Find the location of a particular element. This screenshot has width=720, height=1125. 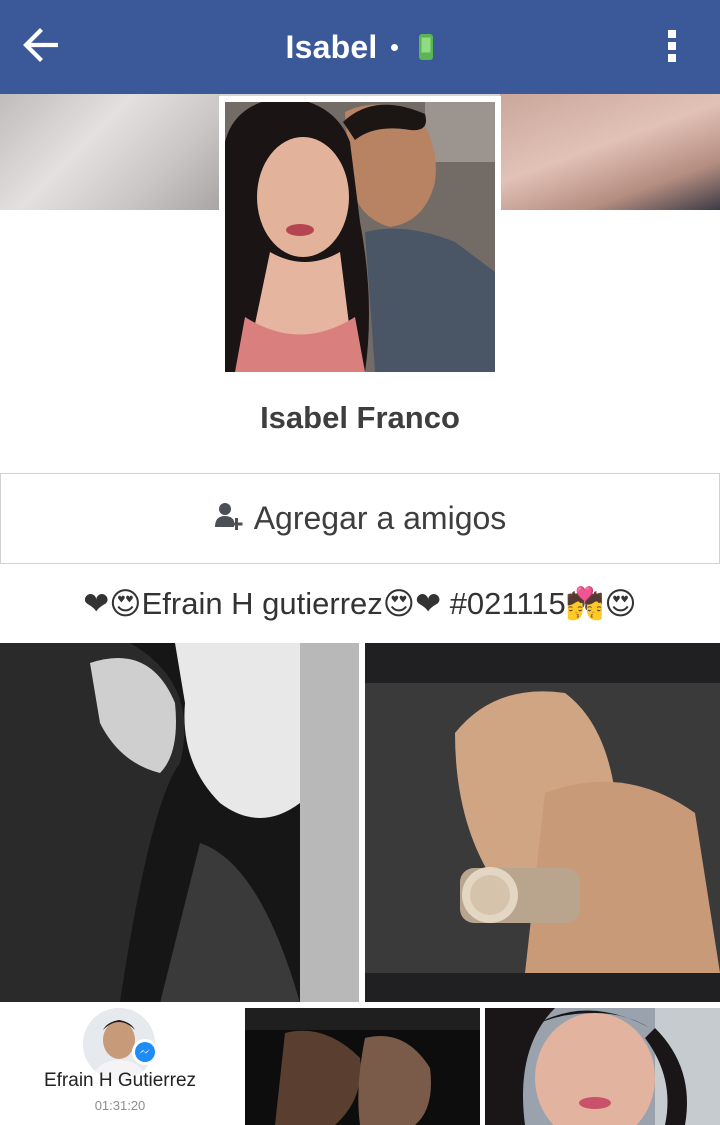

top-bar: Isabel is located at coordinates (360, 47).